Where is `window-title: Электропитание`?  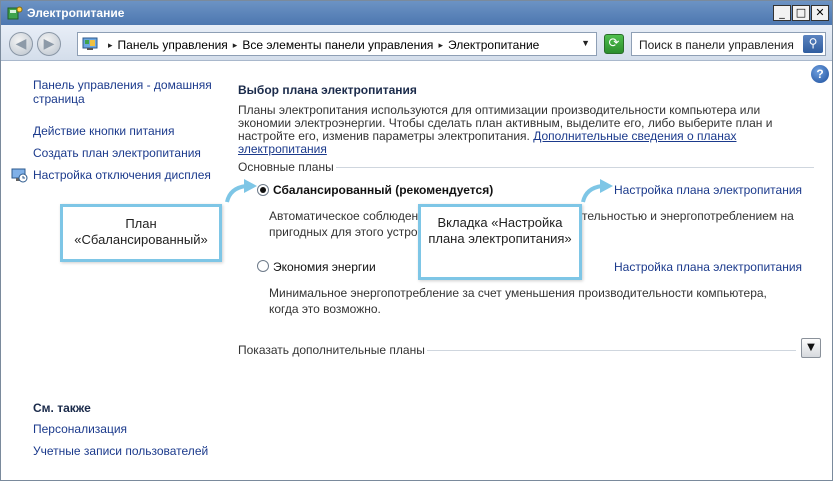 window-title: Электропитание is located at coordinates (76, 13).